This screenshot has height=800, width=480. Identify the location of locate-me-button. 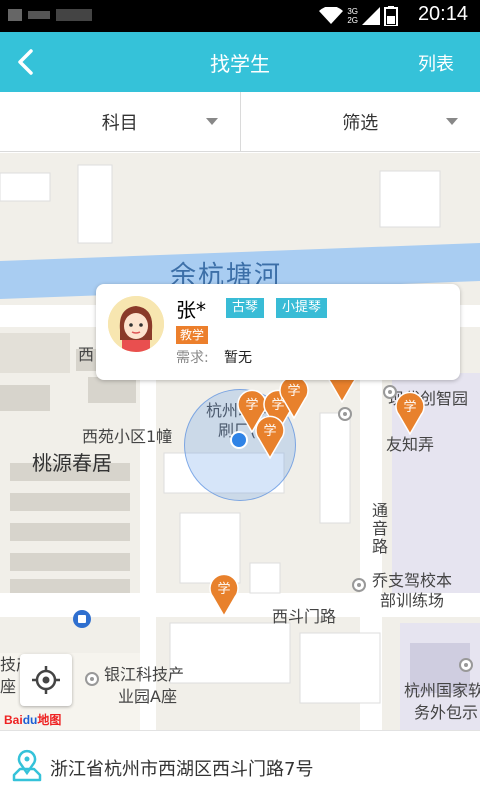
(46, 680).